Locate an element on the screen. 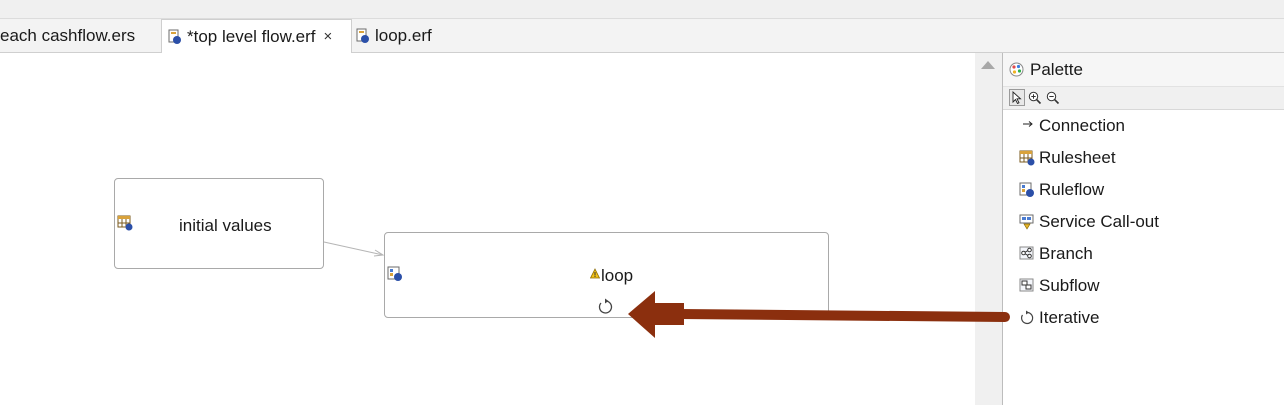 The width and height of the screenshot is (1284, 405). palette-item-branch: Branch is located at coordinates (1056, 254).